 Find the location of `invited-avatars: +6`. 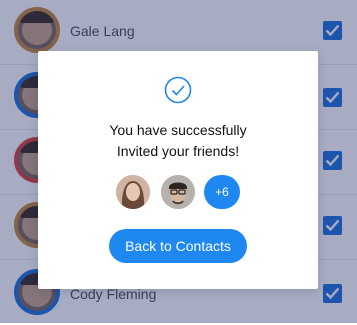

invited-avatars: +6 is located at coordinates (178, 192).